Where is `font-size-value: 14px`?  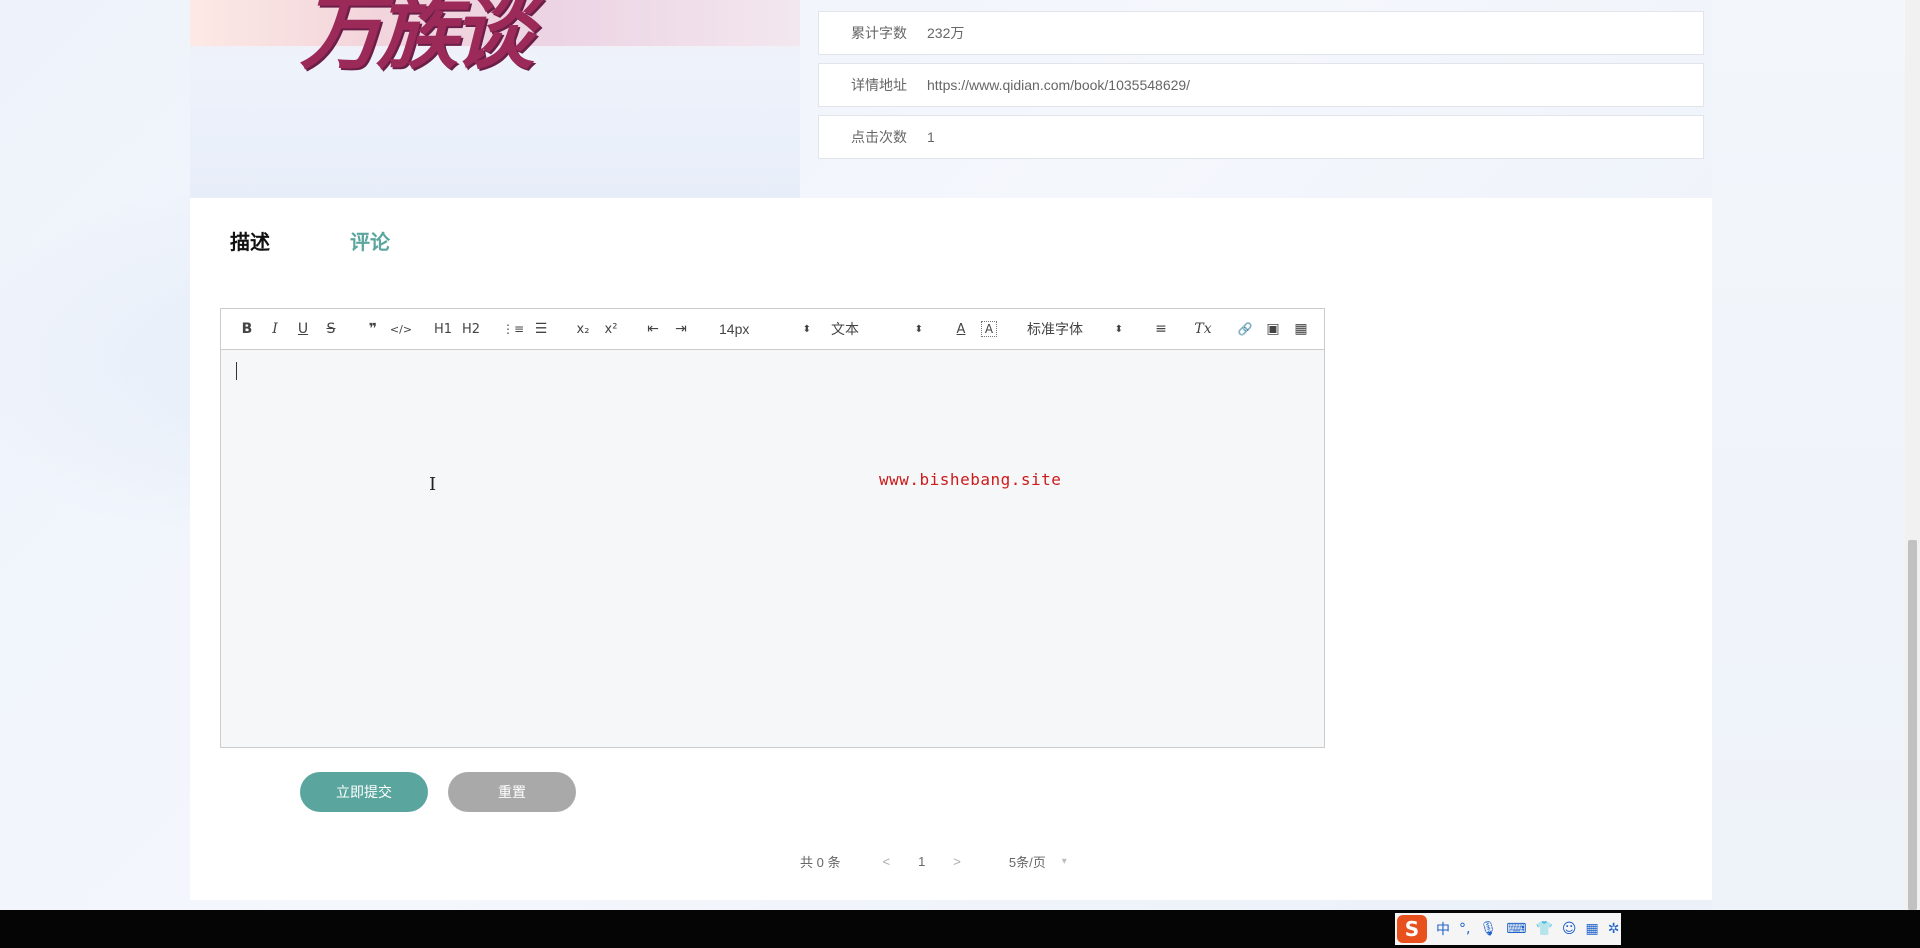 font-size-value: 14px is located at coordinates (734, 329).